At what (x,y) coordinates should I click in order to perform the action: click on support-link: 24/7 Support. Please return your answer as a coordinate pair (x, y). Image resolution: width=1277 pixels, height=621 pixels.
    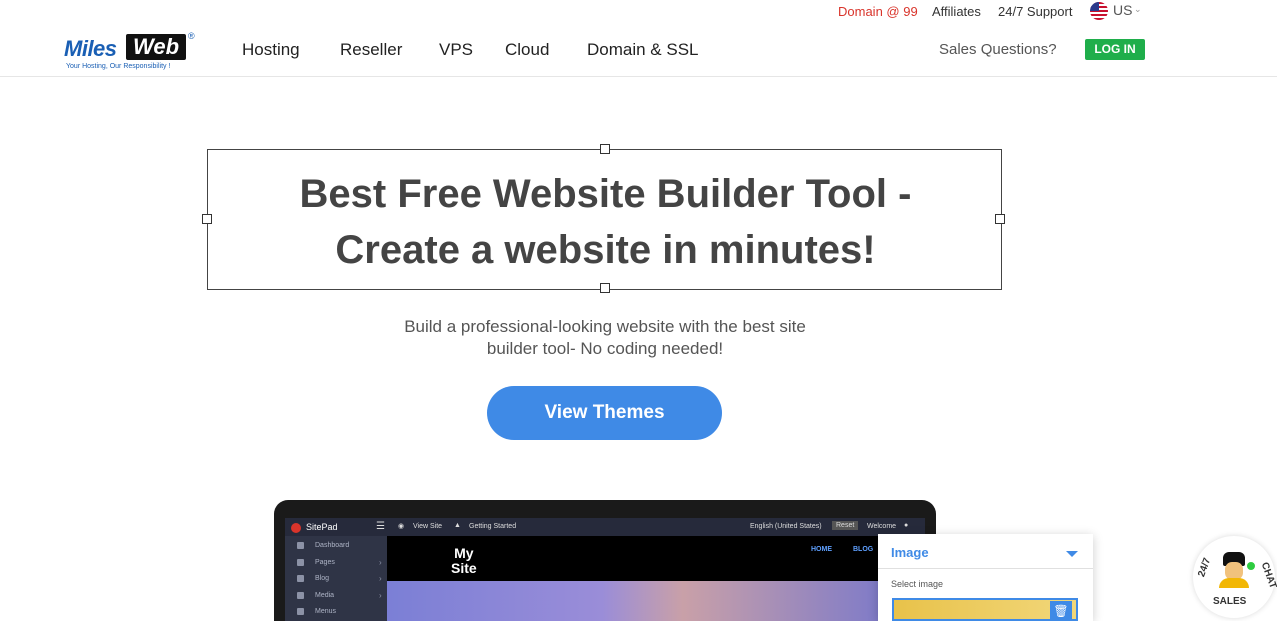
    Looking at the image, I should click on (1035, 11).